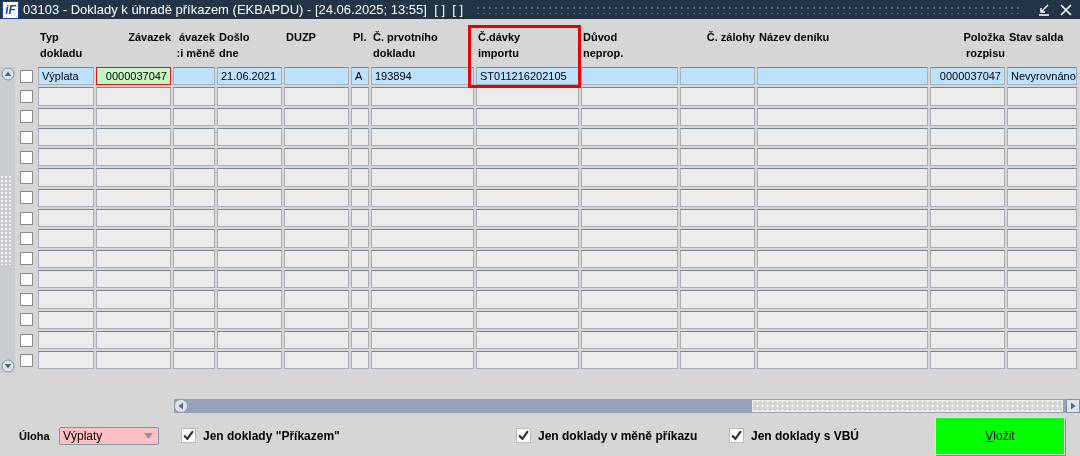 Image resolution: width=1080 pixels, height=456 pixels. Describe the element at coordinates (1073, 406) in the screenshot. I see `scroll-right-icon` at that location.